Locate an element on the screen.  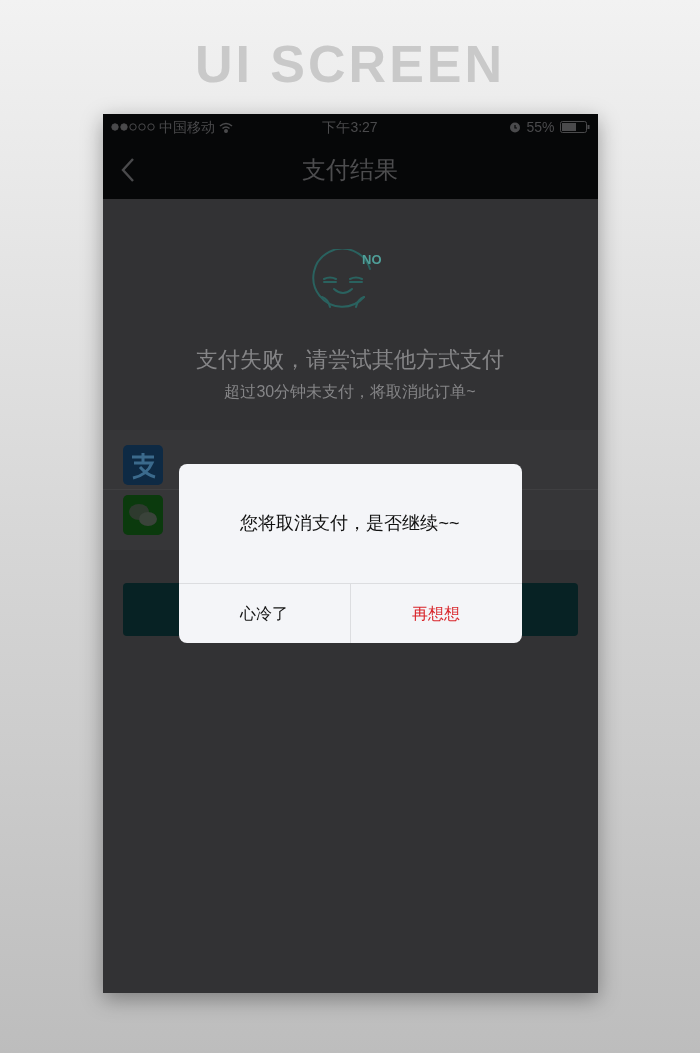
carrier-name: 中国移动 is located at coordinates (186, 127).